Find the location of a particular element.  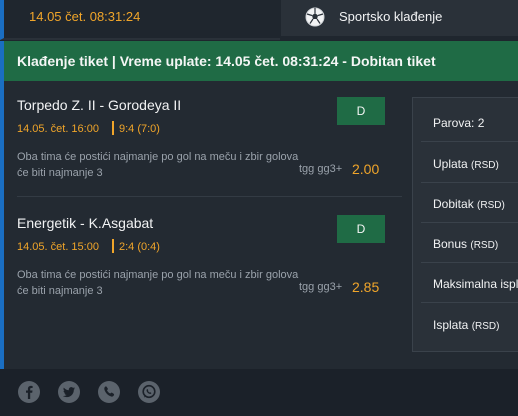

bonus-unit: (RSD) is located at coordinates (484, 245).